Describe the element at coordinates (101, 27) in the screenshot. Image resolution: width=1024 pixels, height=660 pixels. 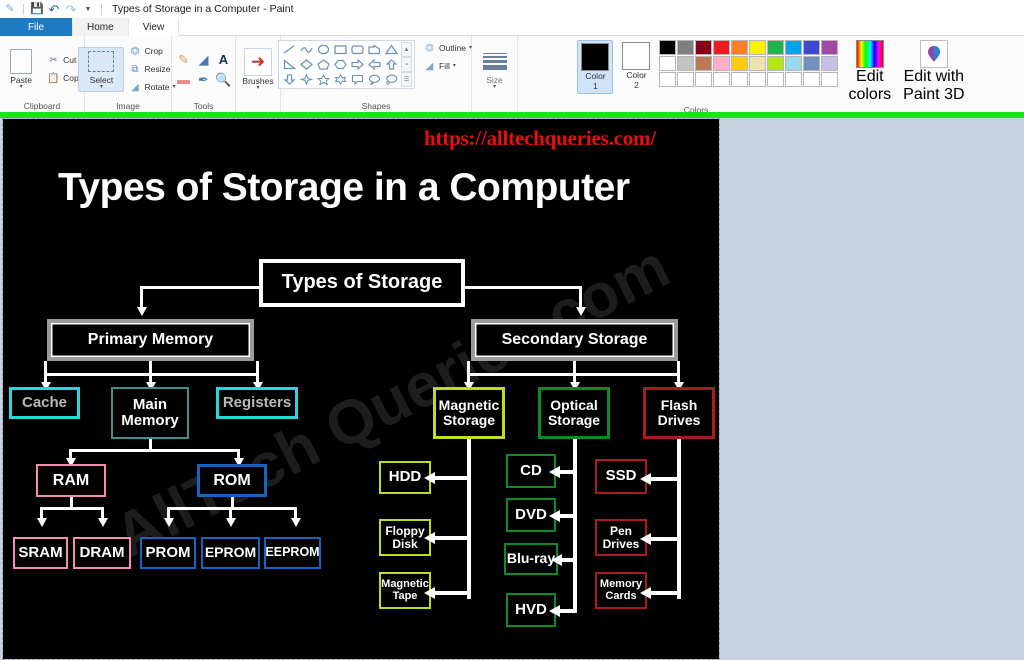
I see `tab-home: Home` at that location.